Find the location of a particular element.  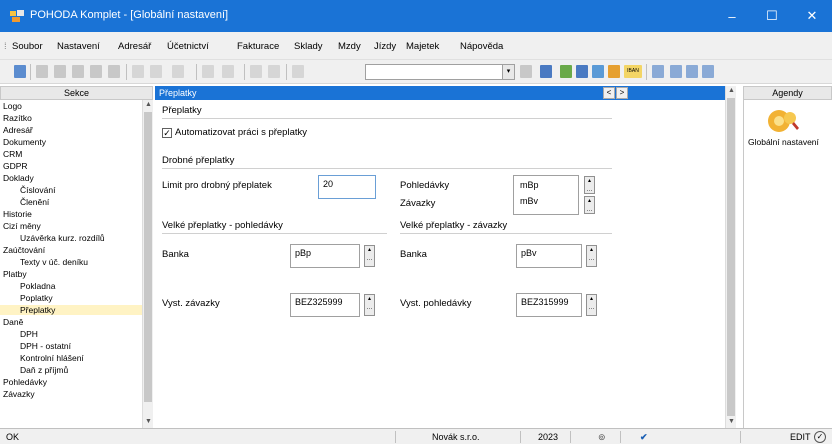

toolbar-table-icon is located at coordinates (178, 71).